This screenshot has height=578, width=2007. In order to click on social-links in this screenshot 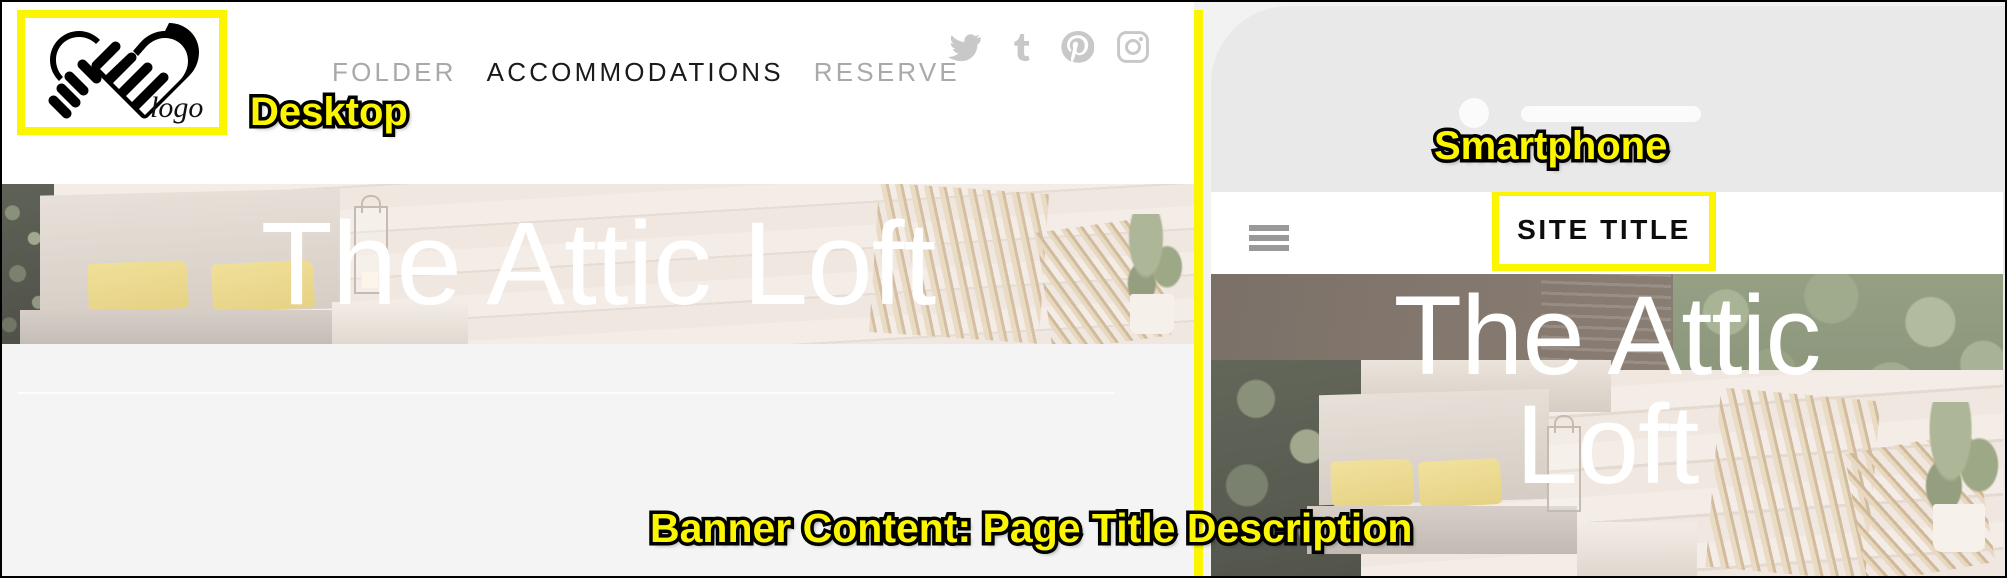, I will do `click(1049, 47)`.